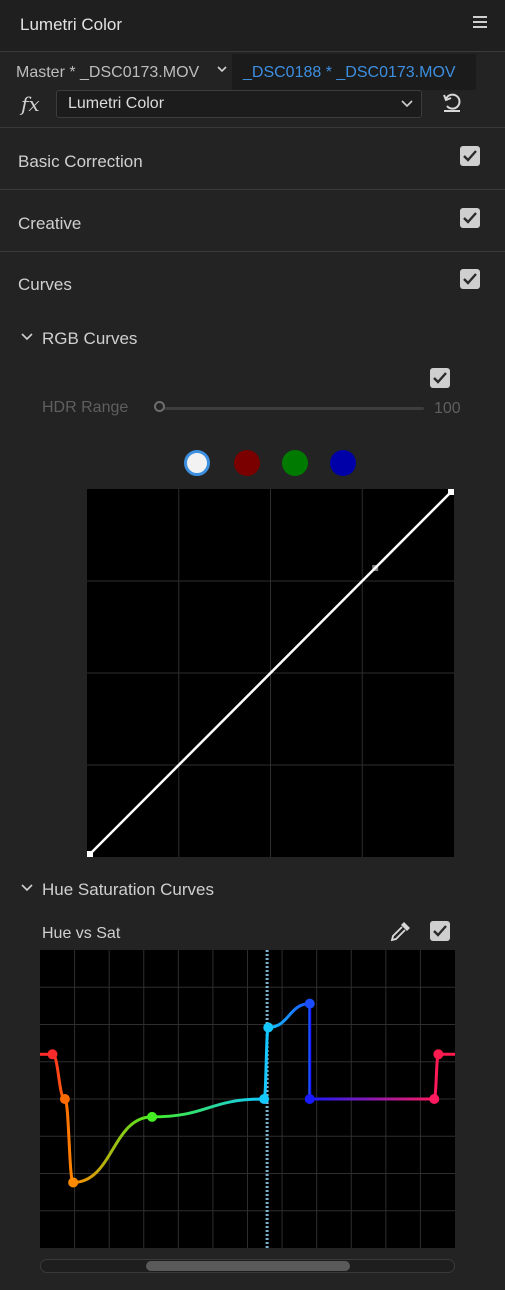 Image resolution: width=505 pixels, height=1290 pixels. What do you see at coordinates (401, 931) in the screenshot?
I see `eyedropper-icon` at bounding box center [401, 931].